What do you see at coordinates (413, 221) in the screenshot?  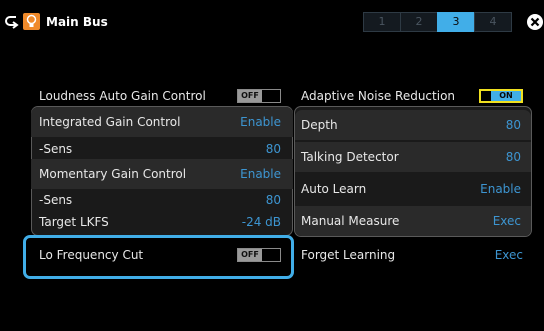 I see `manual-measure-row: Manual Measure Exec` at bounding box center [413, 221].